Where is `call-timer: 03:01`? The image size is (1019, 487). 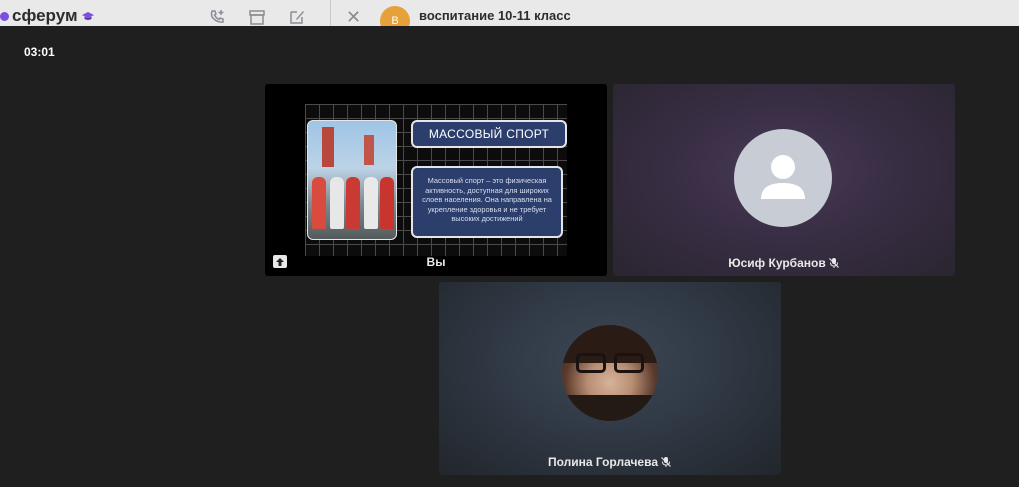
call-timer: 03:01 is located at coordinates (39, 52).